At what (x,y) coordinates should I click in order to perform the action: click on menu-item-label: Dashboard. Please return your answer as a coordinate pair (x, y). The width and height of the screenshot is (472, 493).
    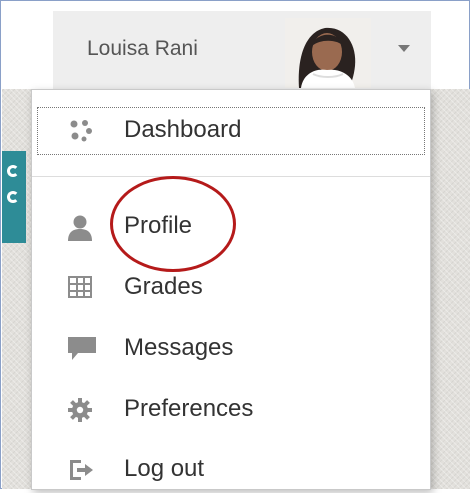
    Looking at the image, I should click on (183, 129).